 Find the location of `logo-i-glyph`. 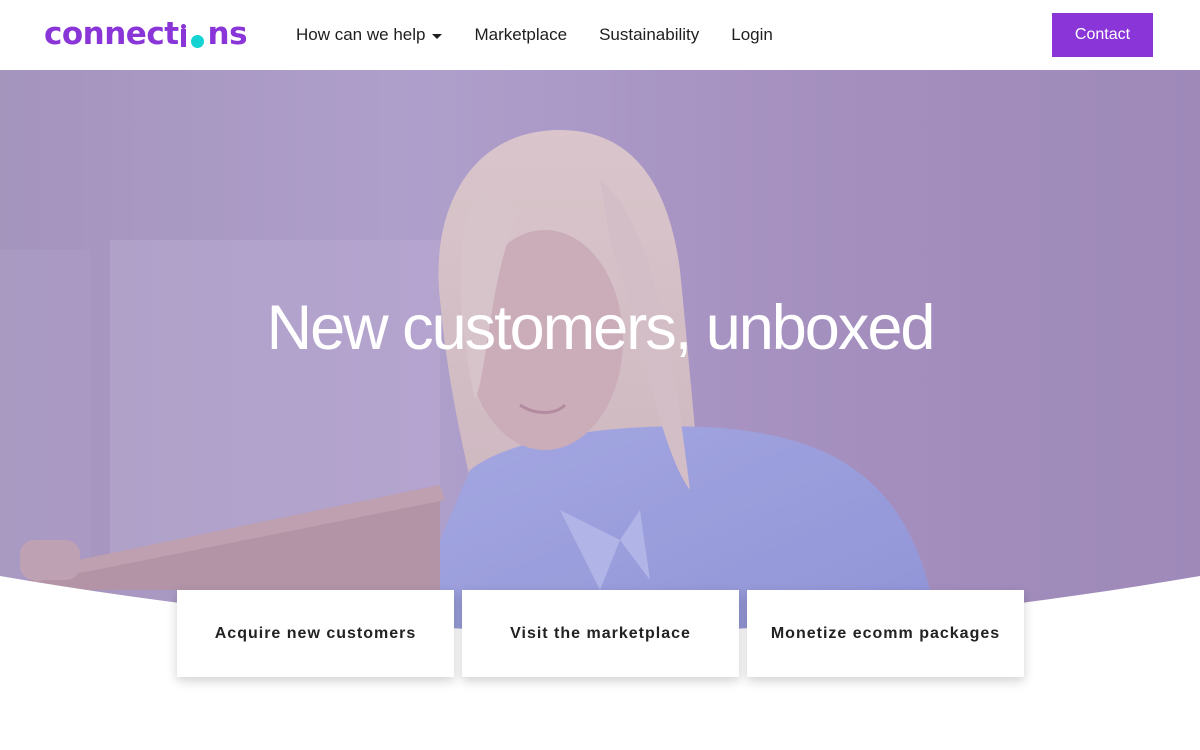

logo-i-glyph is located at coordinates (183, 39).